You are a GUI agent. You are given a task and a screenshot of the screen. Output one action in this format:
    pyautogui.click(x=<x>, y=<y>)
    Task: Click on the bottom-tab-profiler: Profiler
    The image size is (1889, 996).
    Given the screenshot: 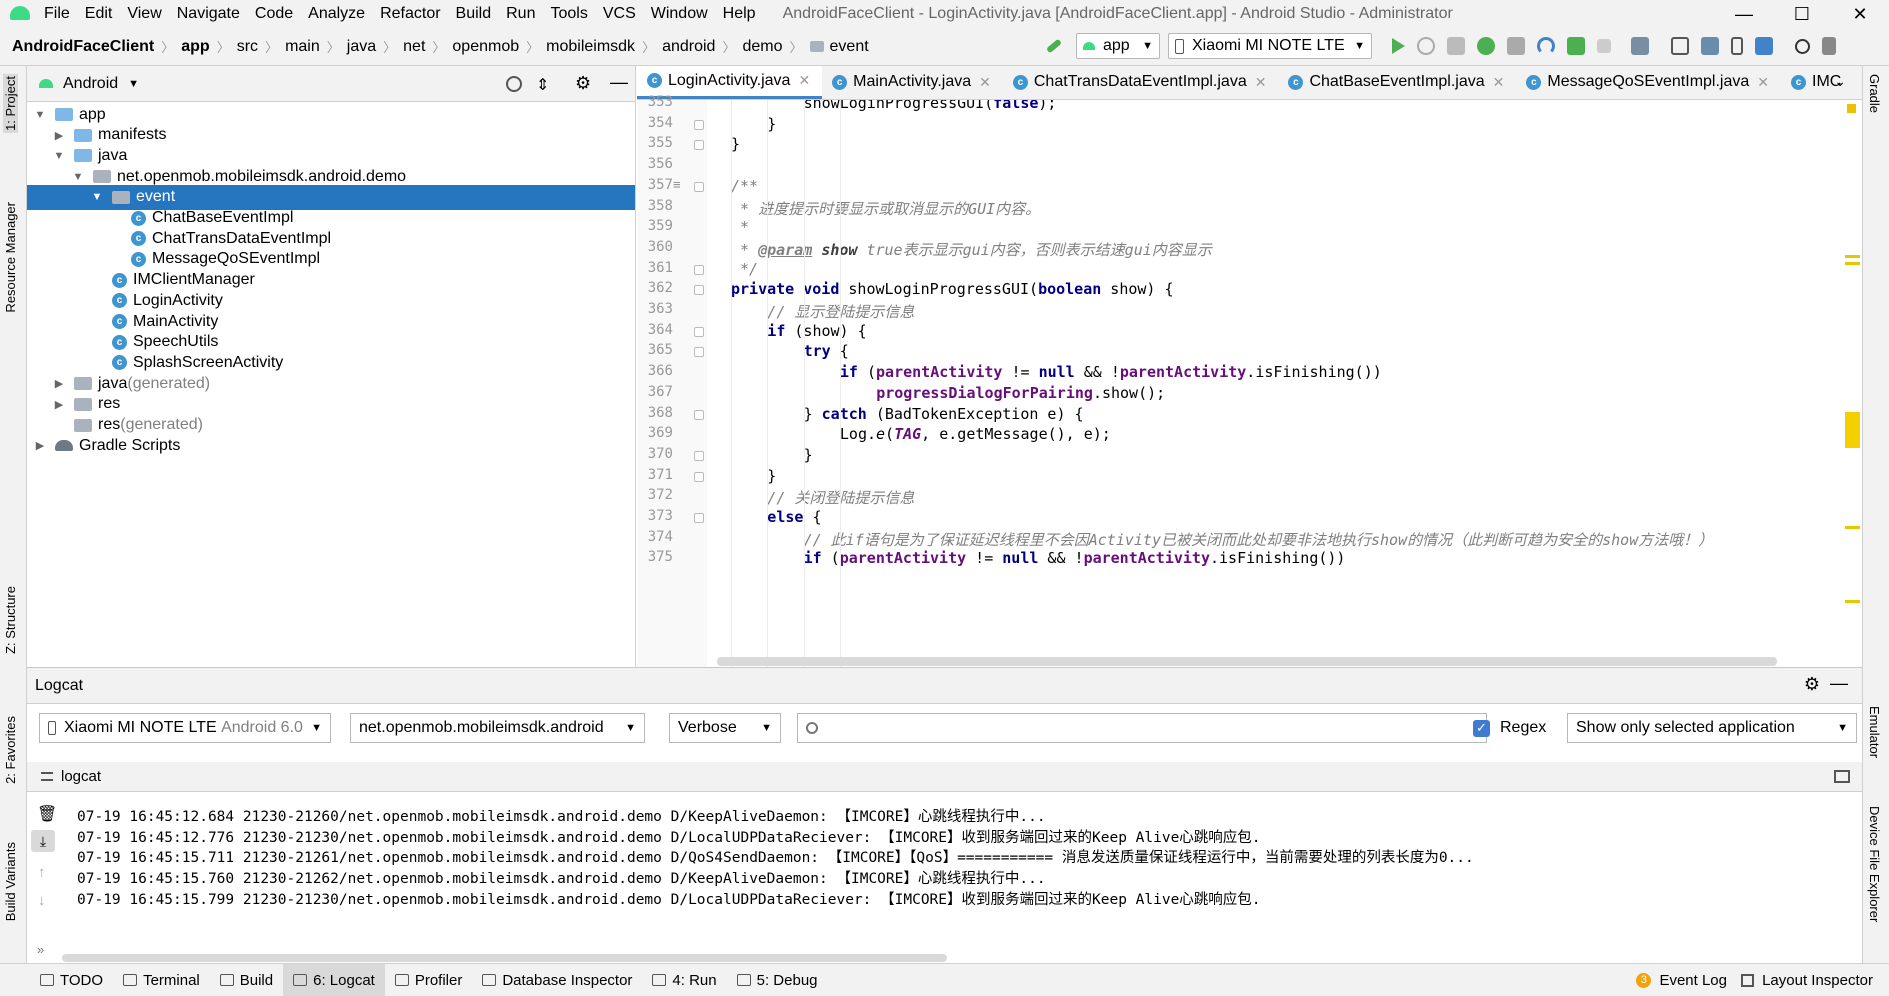 What is the action you would take?
    pyautogui.click(x=429, y=980)
    